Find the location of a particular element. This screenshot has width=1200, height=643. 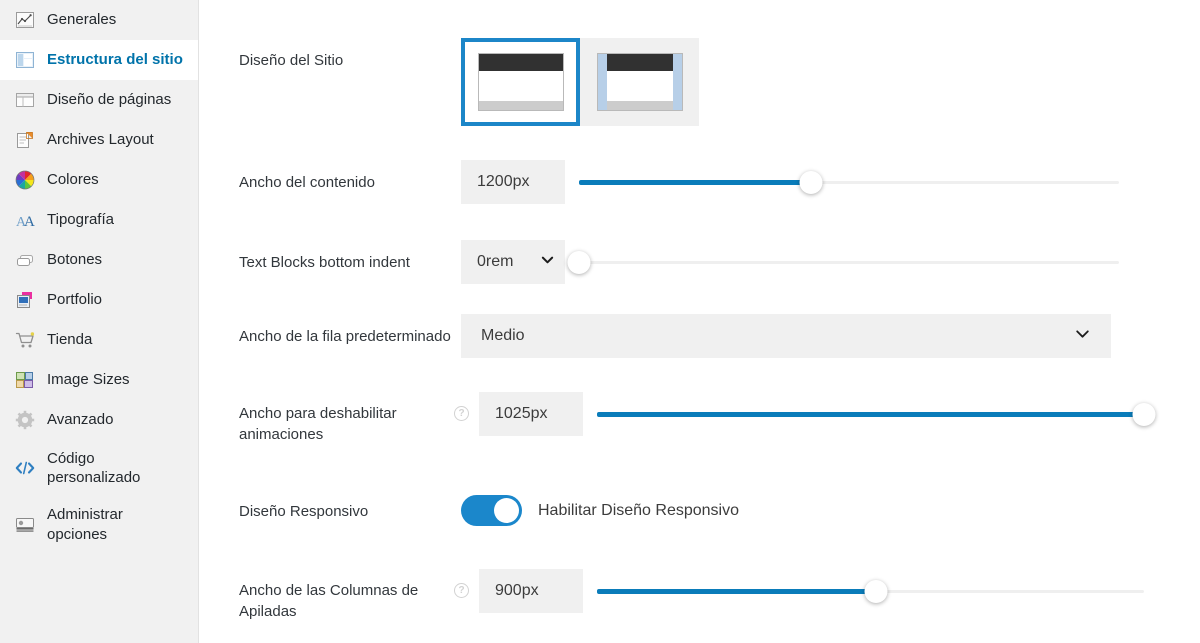

sidebar-item-colores: Colores is located at coordinates (99, 180).